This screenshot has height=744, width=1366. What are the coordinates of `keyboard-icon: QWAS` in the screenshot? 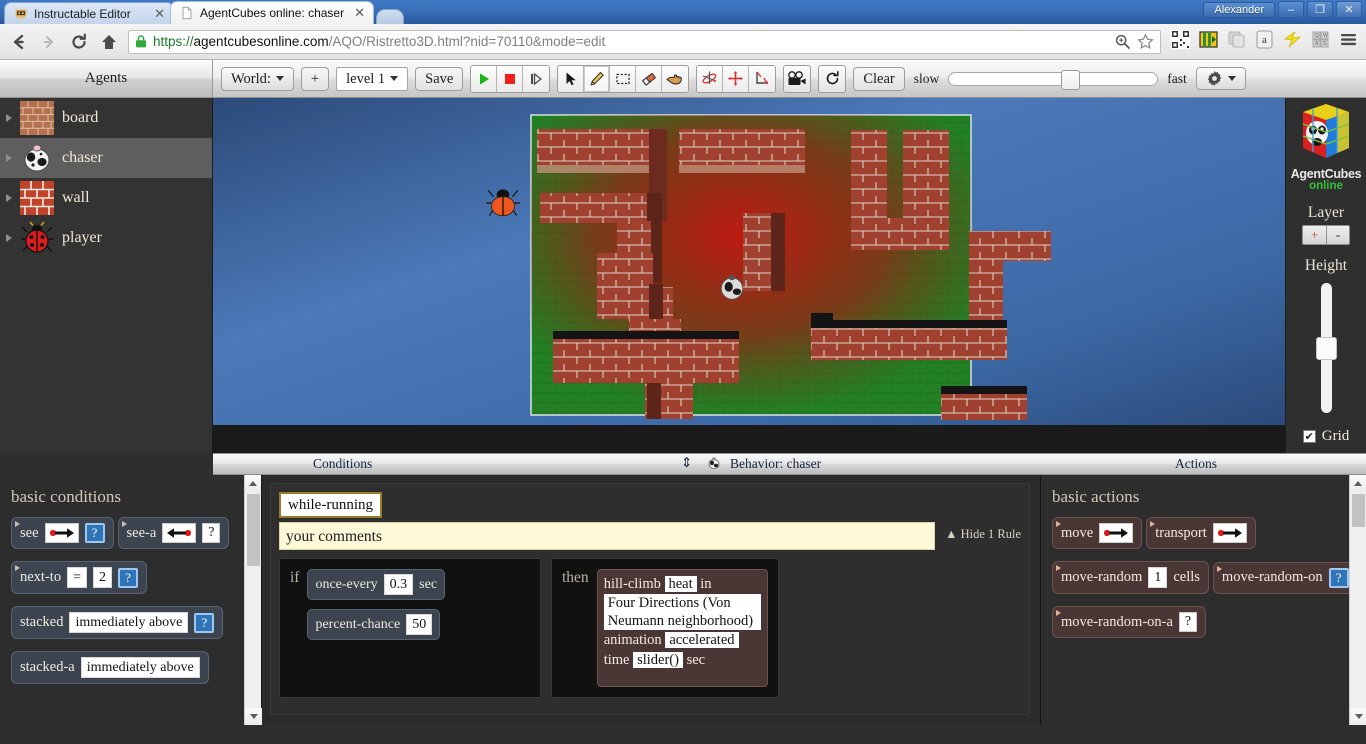 It's located at (1320, 42).